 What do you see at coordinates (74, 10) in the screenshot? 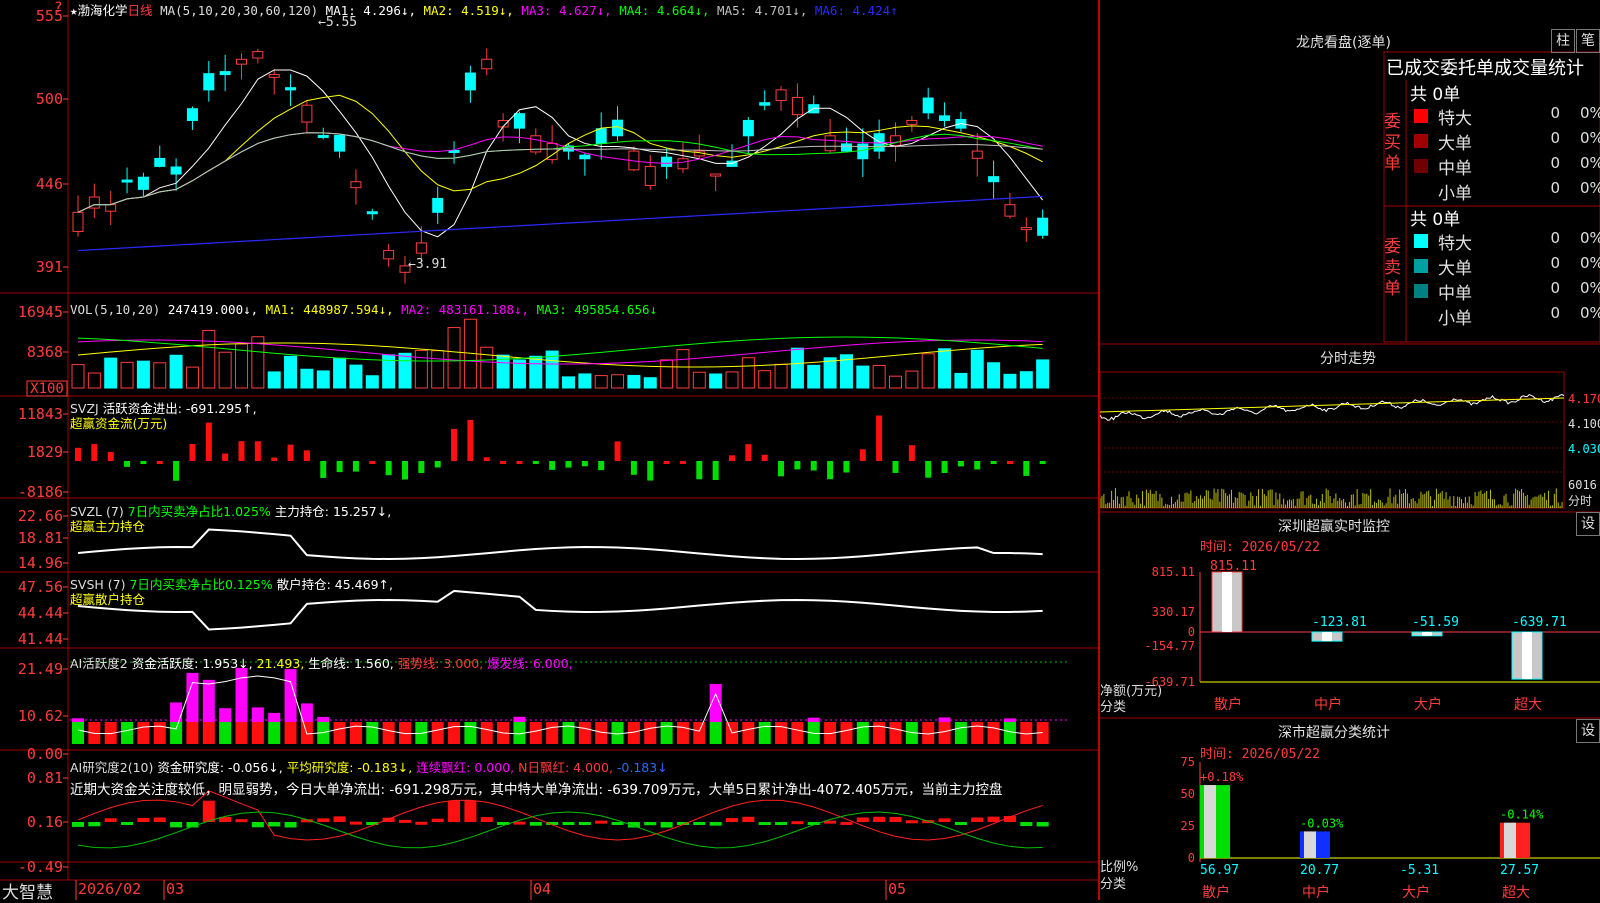
I see `favorite-star-icon: ★` at bounding box center [74, 10].